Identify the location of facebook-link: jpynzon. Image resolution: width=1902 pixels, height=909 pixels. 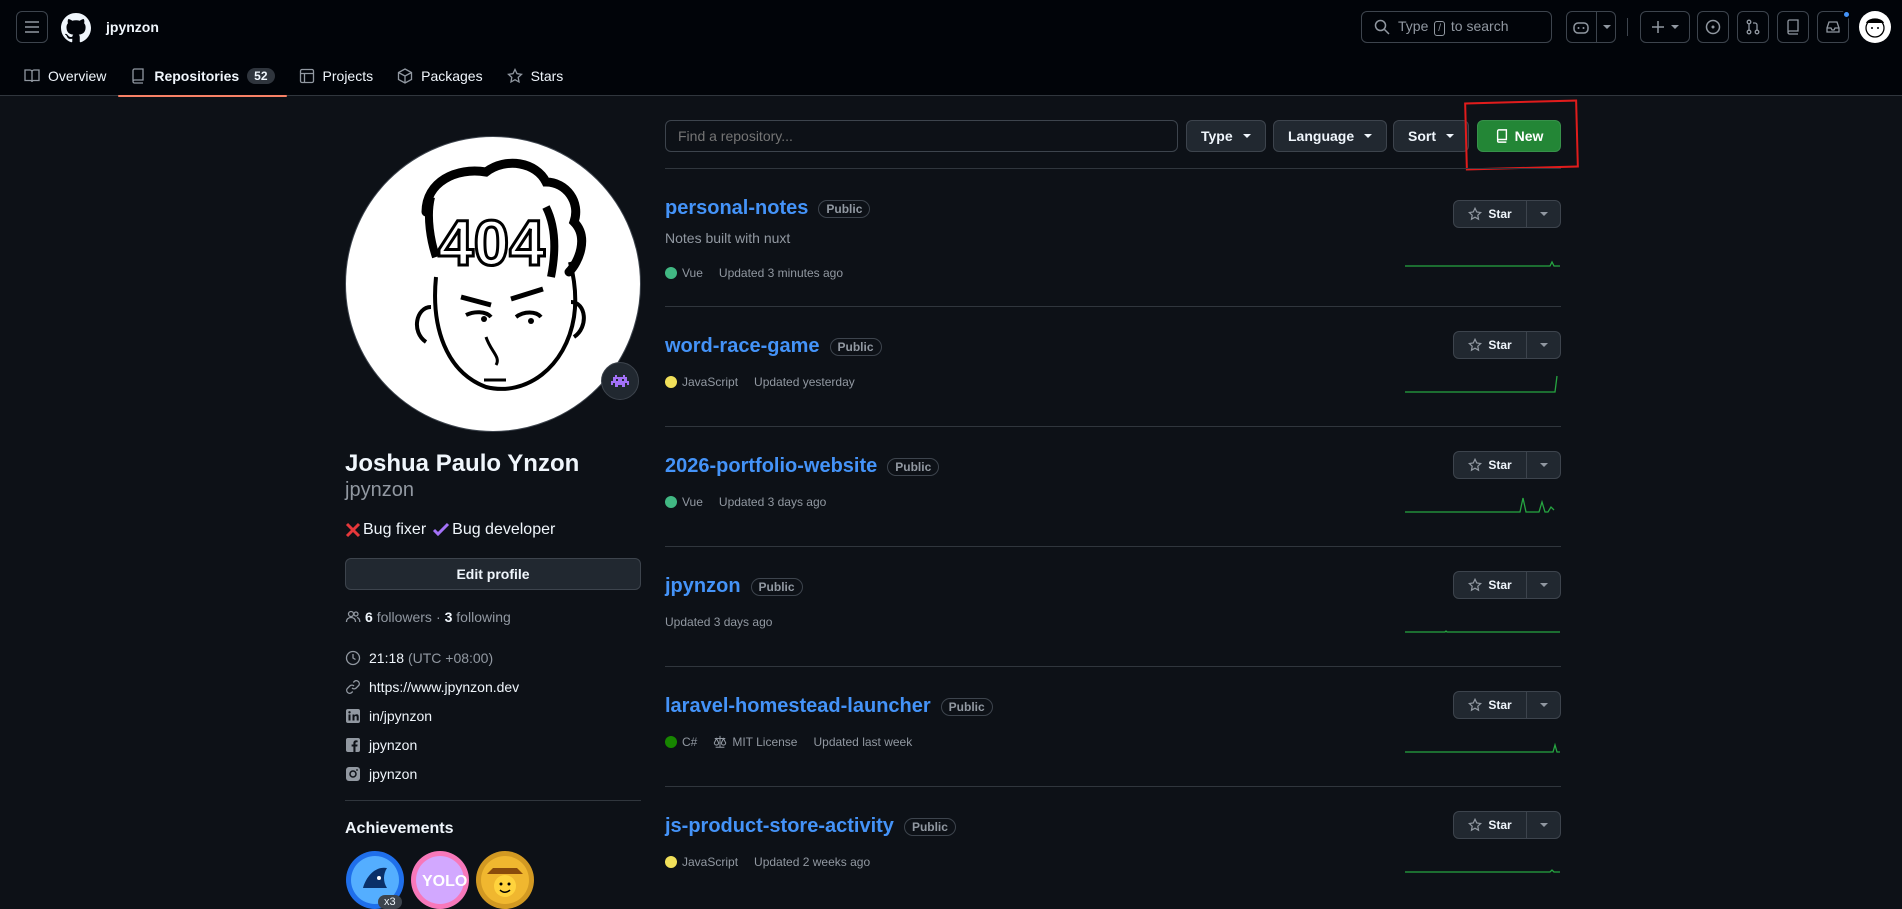
(393, 745).